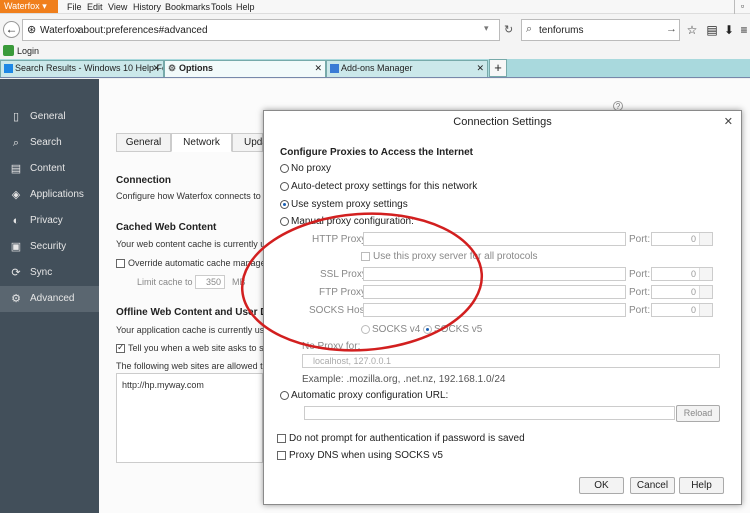  What do you see at coordinates (486, 28) in the screenshot?
I see `url-dropdown-icon: ▾` at bounding box center [486, 28].